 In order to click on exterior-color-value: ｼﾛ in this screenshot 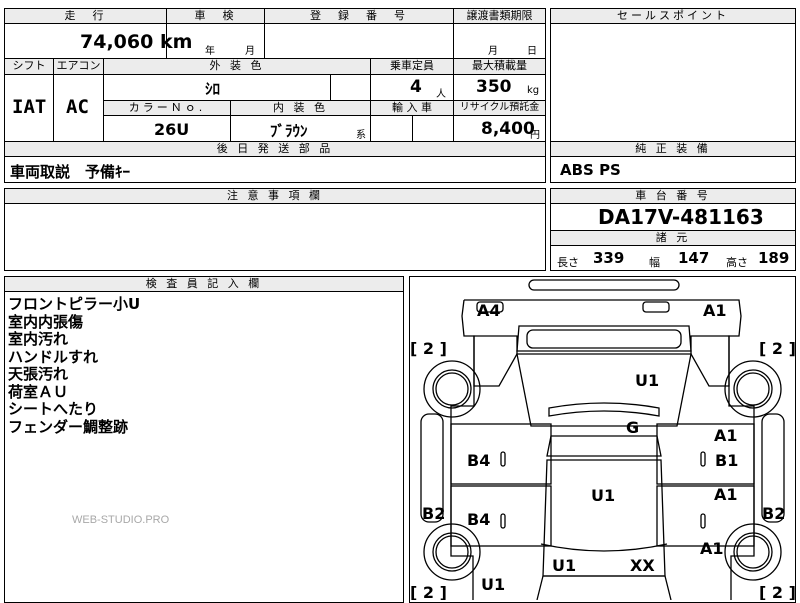, I will do `click(213, 89)`.